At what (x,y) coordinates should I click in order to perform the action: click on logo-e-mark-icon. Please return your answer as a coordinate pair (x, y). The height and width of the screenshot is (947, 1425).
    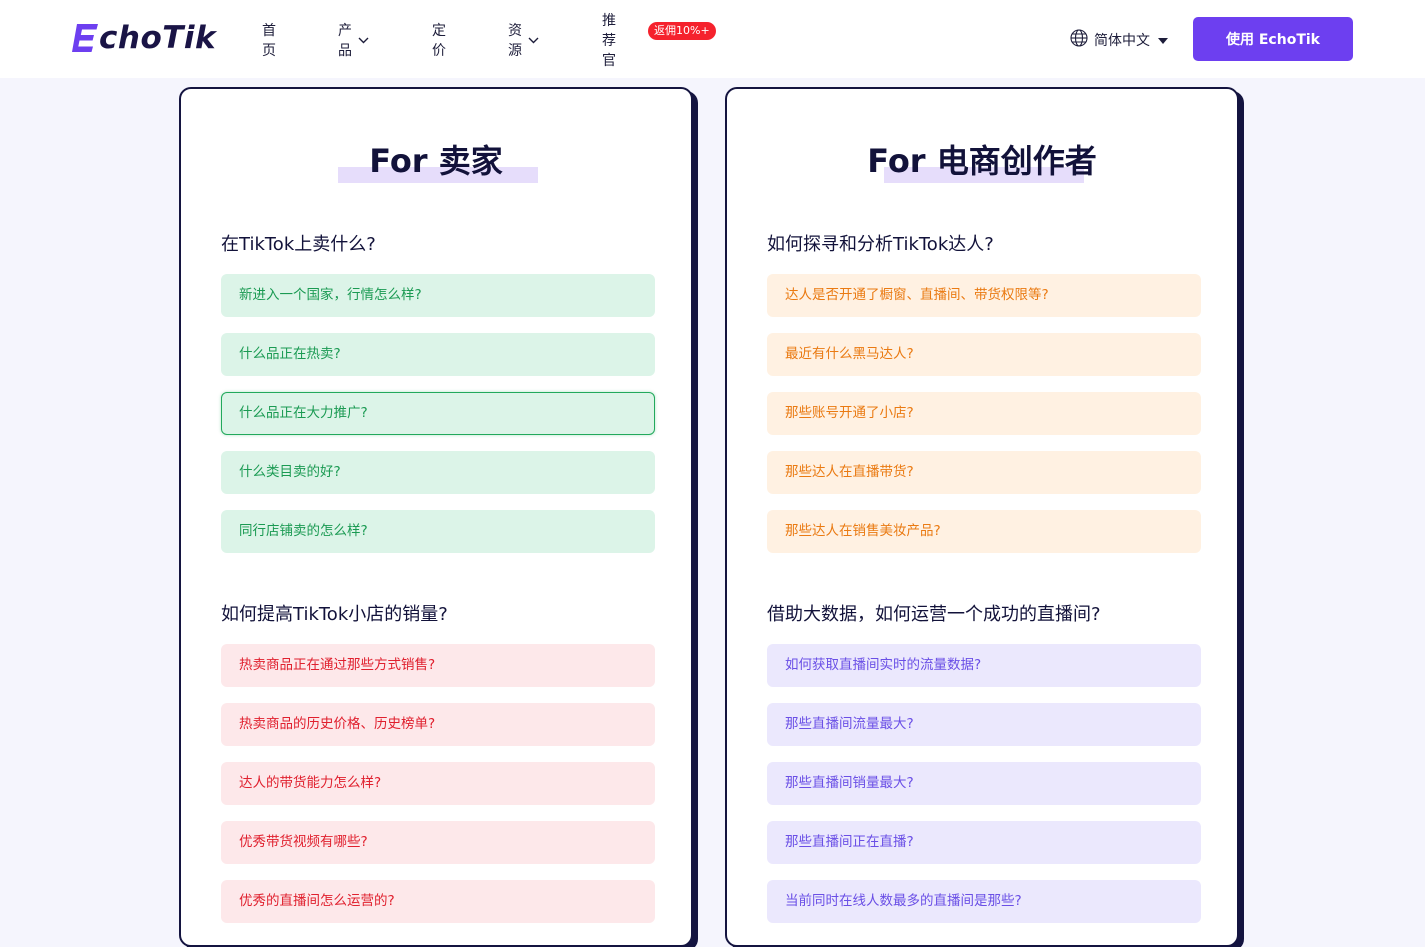
    Looking at the image, I should click on (85, 38).